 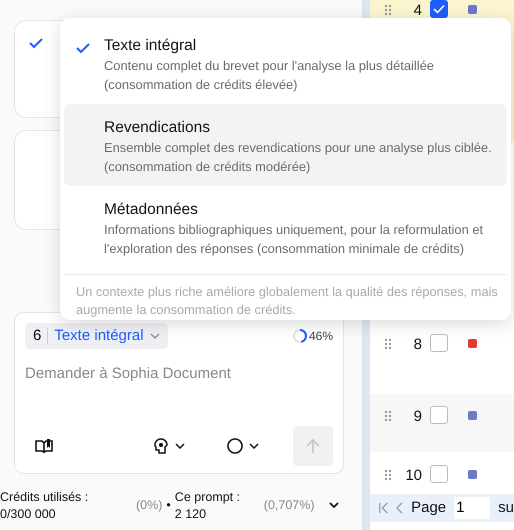 What do you see at coordinates (417, 345) in the screenshot?
I see `row-number: 8` at bounding box center [417, 345].